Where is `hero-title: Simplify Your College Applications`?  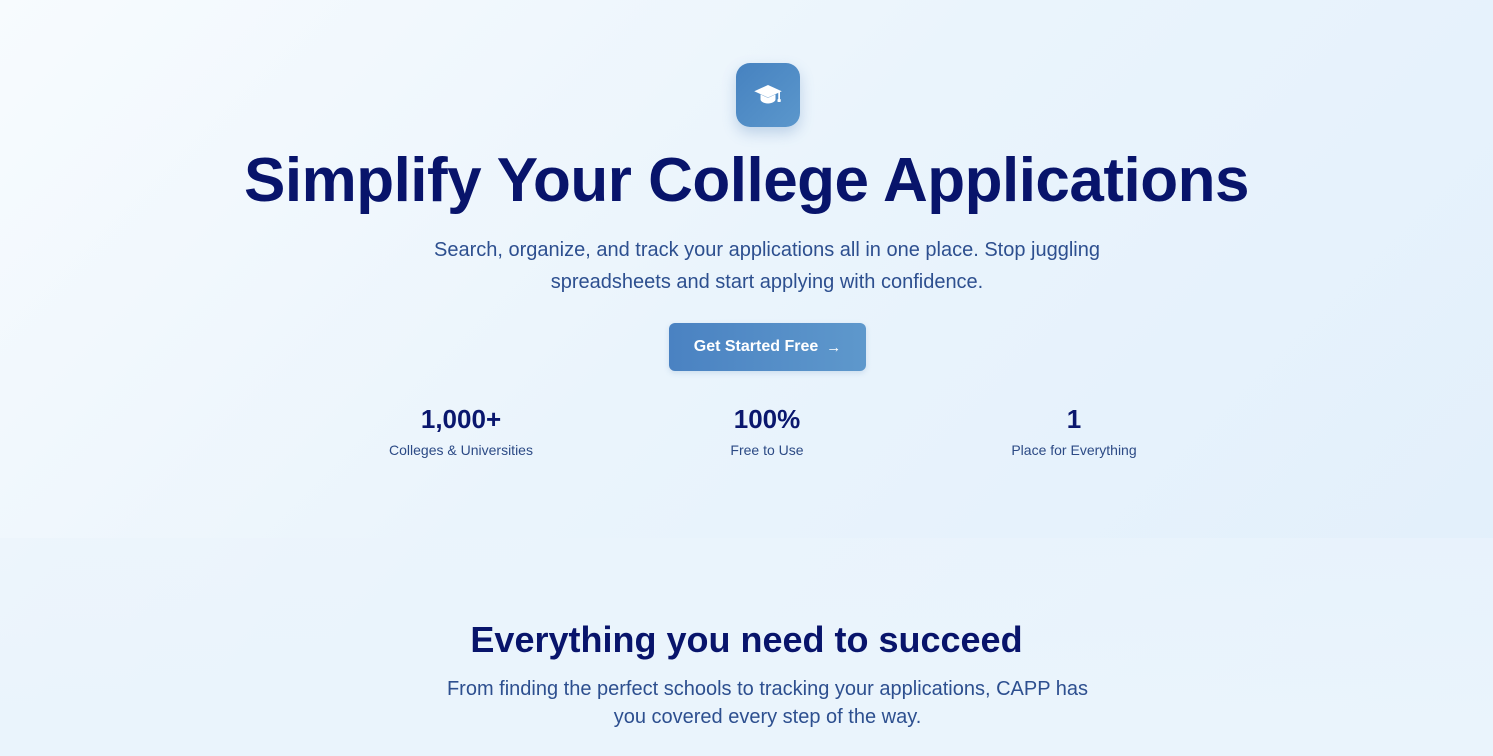
hero-title: Simplify Your College Applications is located at coordinates (746, 180).